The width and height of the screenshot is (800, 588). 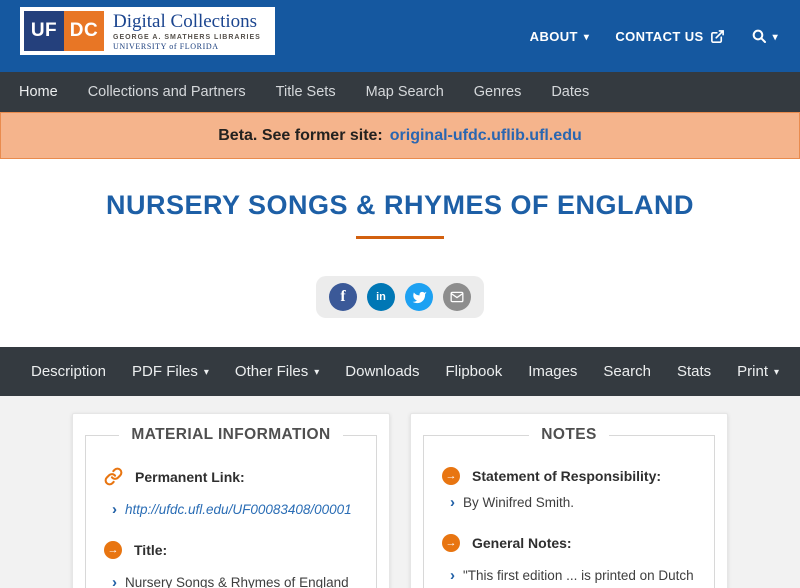 I want to click on notes-legend: NOTES, so click(x=569, y=434).